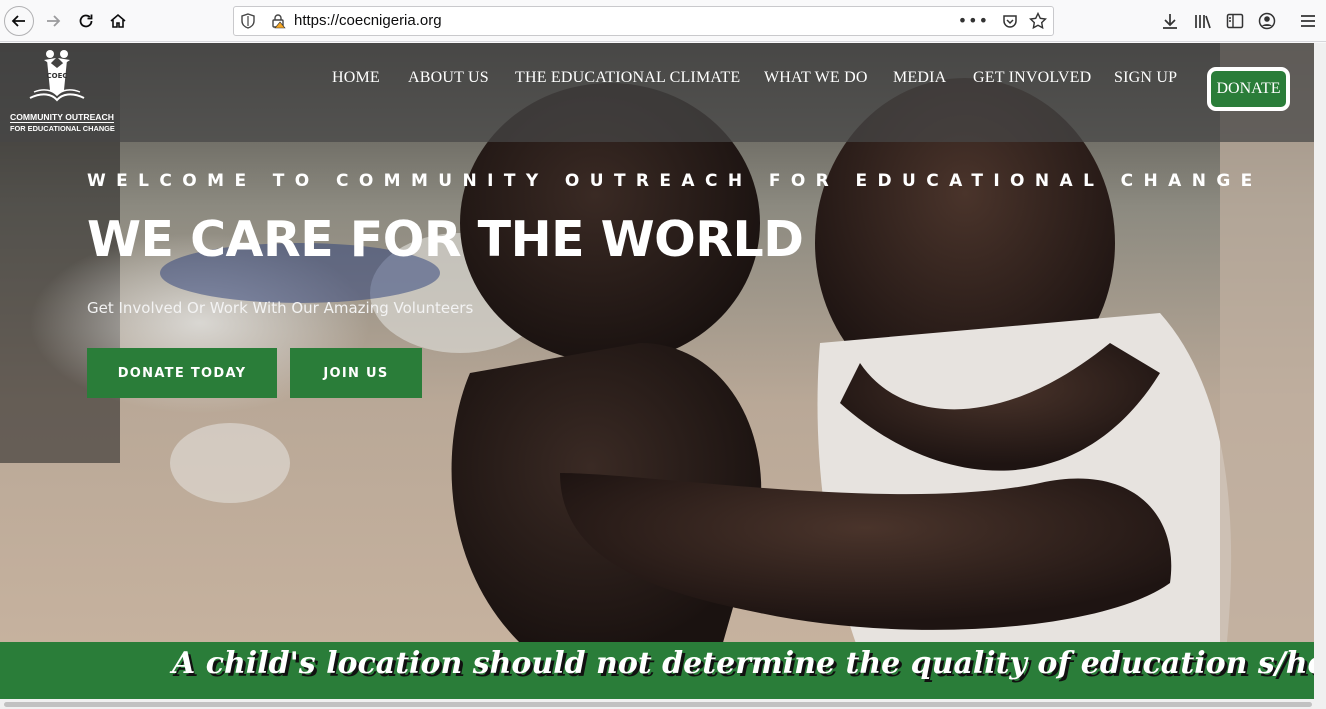  Describe the element at coordinates (62, 117) in the screenshot. I see `logo-text-line1: COMMUNITY OUTREACH` at that location.